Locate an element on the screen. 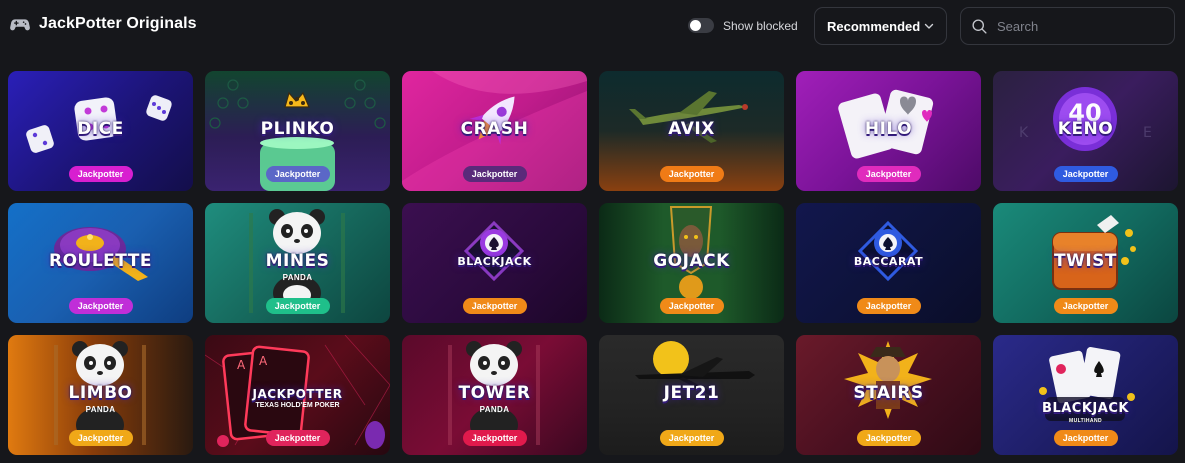  game-card-limbo: LIMBO PANDA Jackpotter is located at coordinates (100, 395).